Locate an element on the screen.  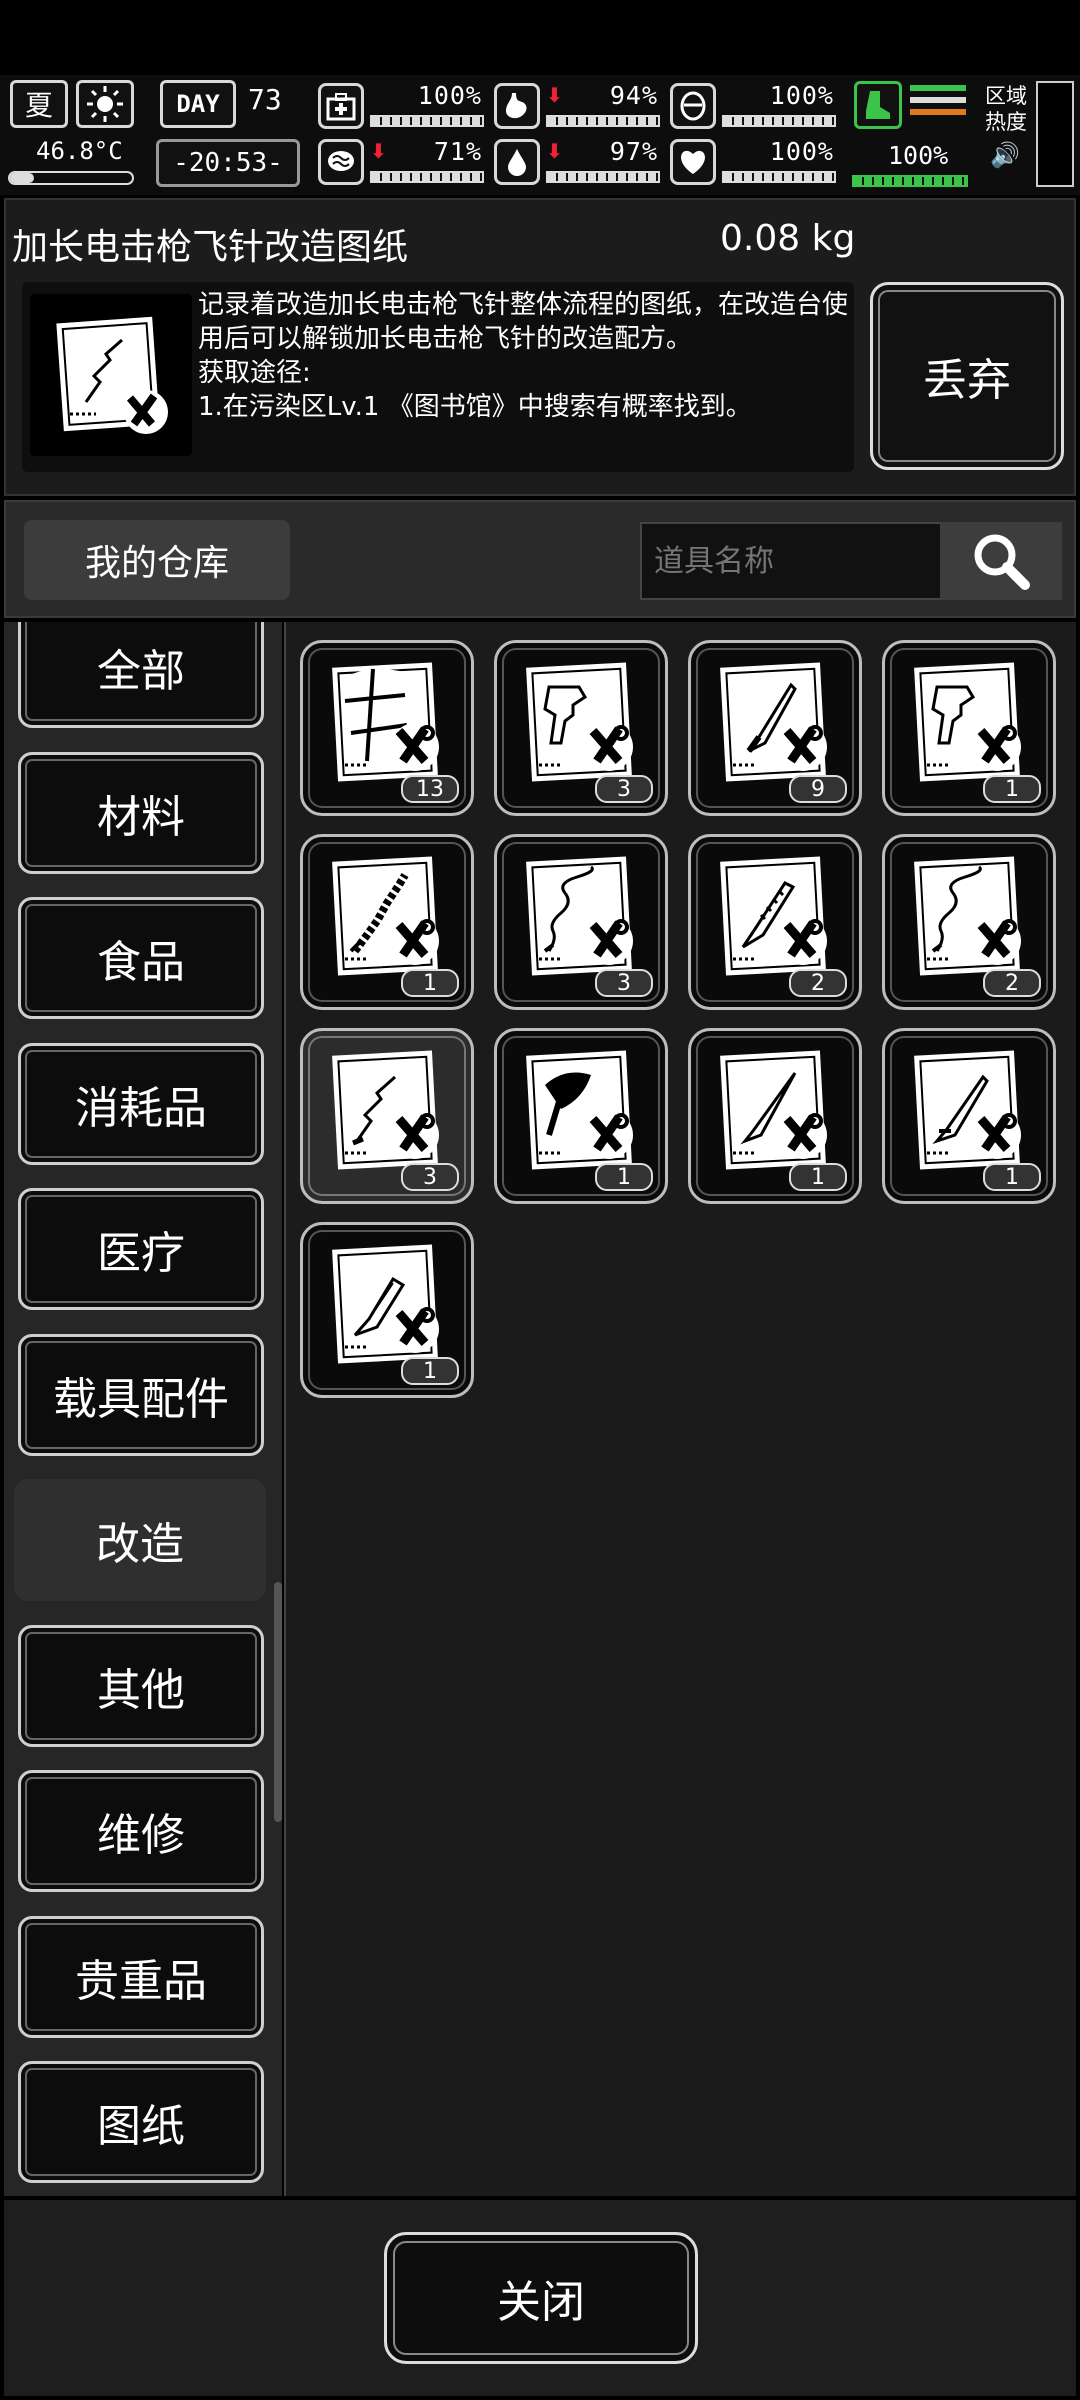
warehouse-bar: 我的仓库 is located at coordinates (540, 559).